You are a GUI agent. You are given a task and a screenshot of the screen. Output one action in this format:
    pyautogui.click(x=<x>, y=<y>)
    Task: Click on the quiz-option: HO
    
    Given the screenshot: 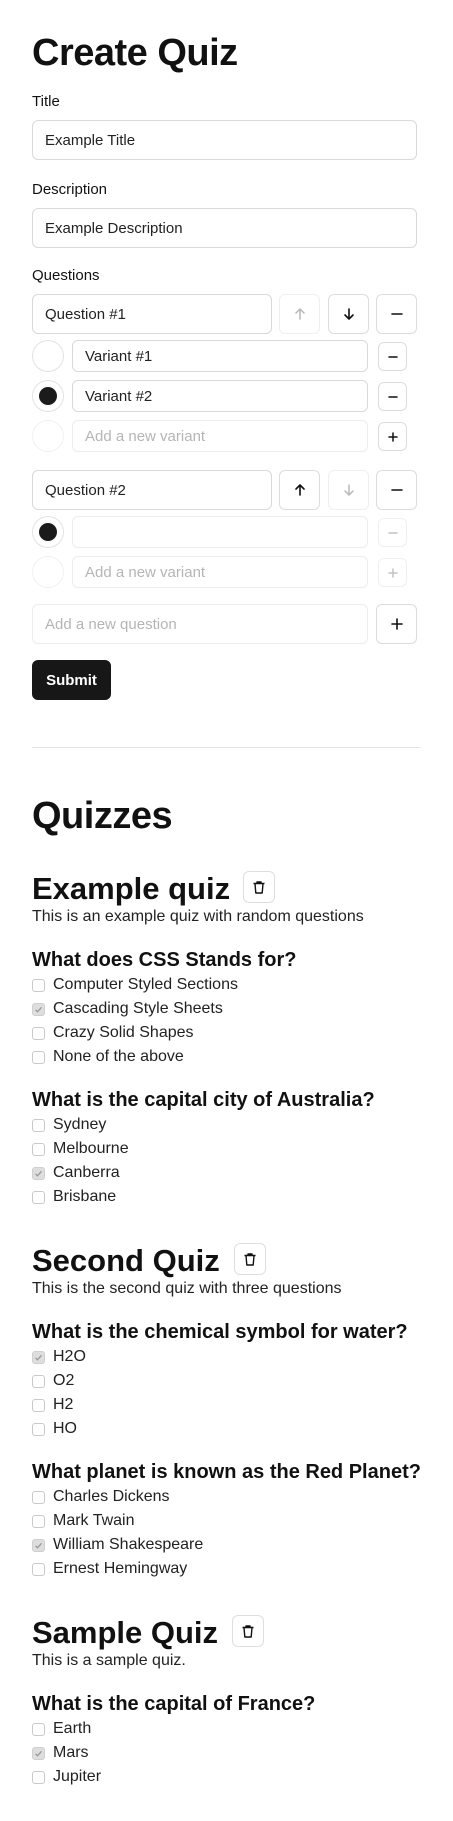 What is the action you would take?
    pyautogui.click(x=54, y=1429)
    